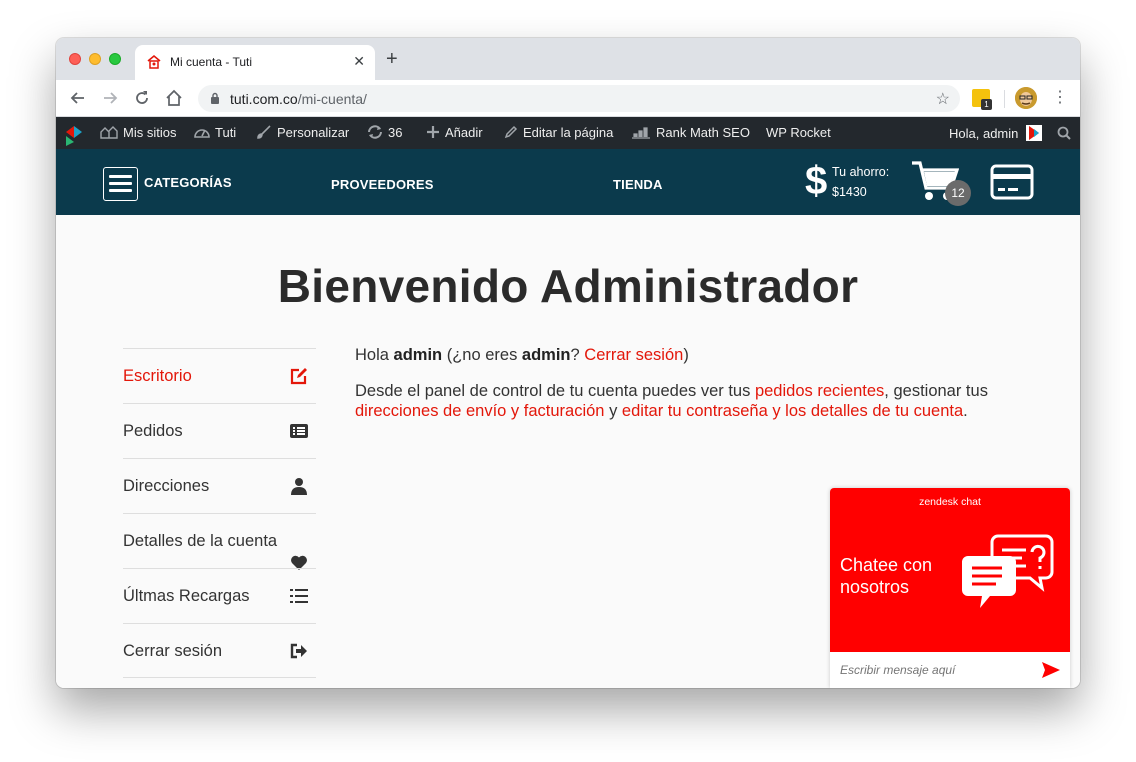 The height and width of the screenshot is (762, 1136). What do you see at coordinates (1051, 670) in the screenshot?
I see `send-icon` at bounding box center [1051, 670].